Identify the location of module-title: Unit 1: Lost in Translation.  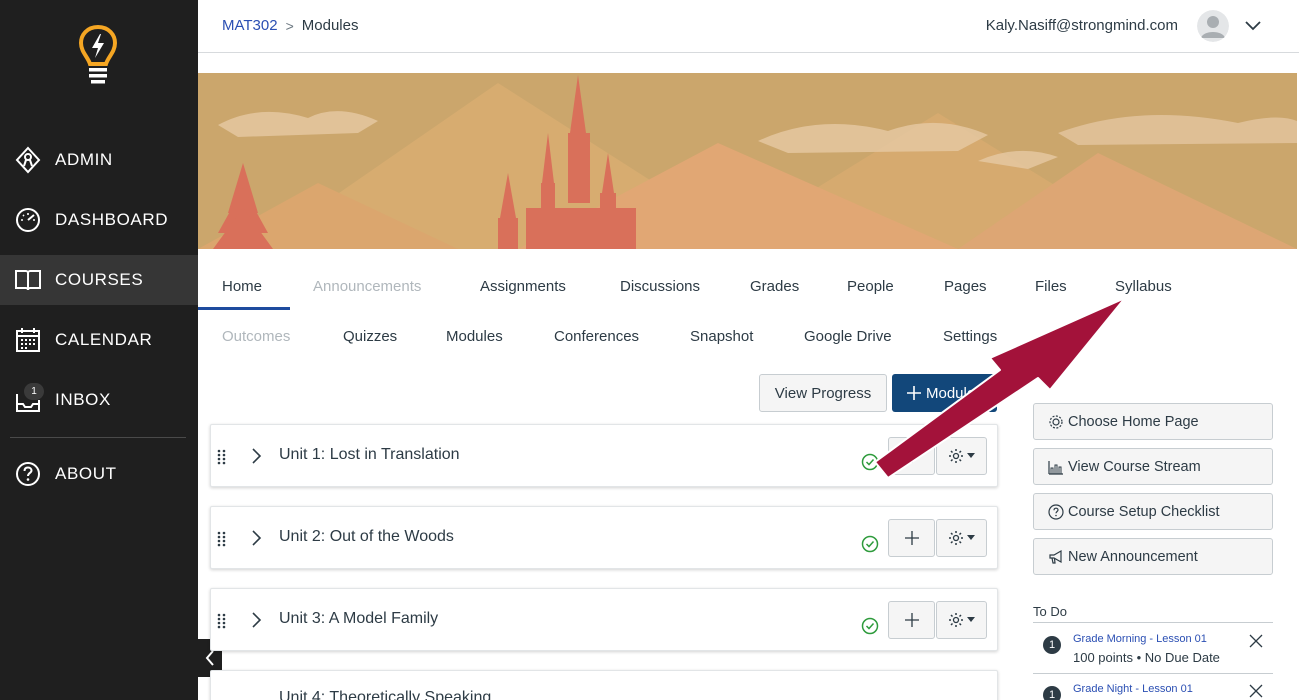
(369, 455).